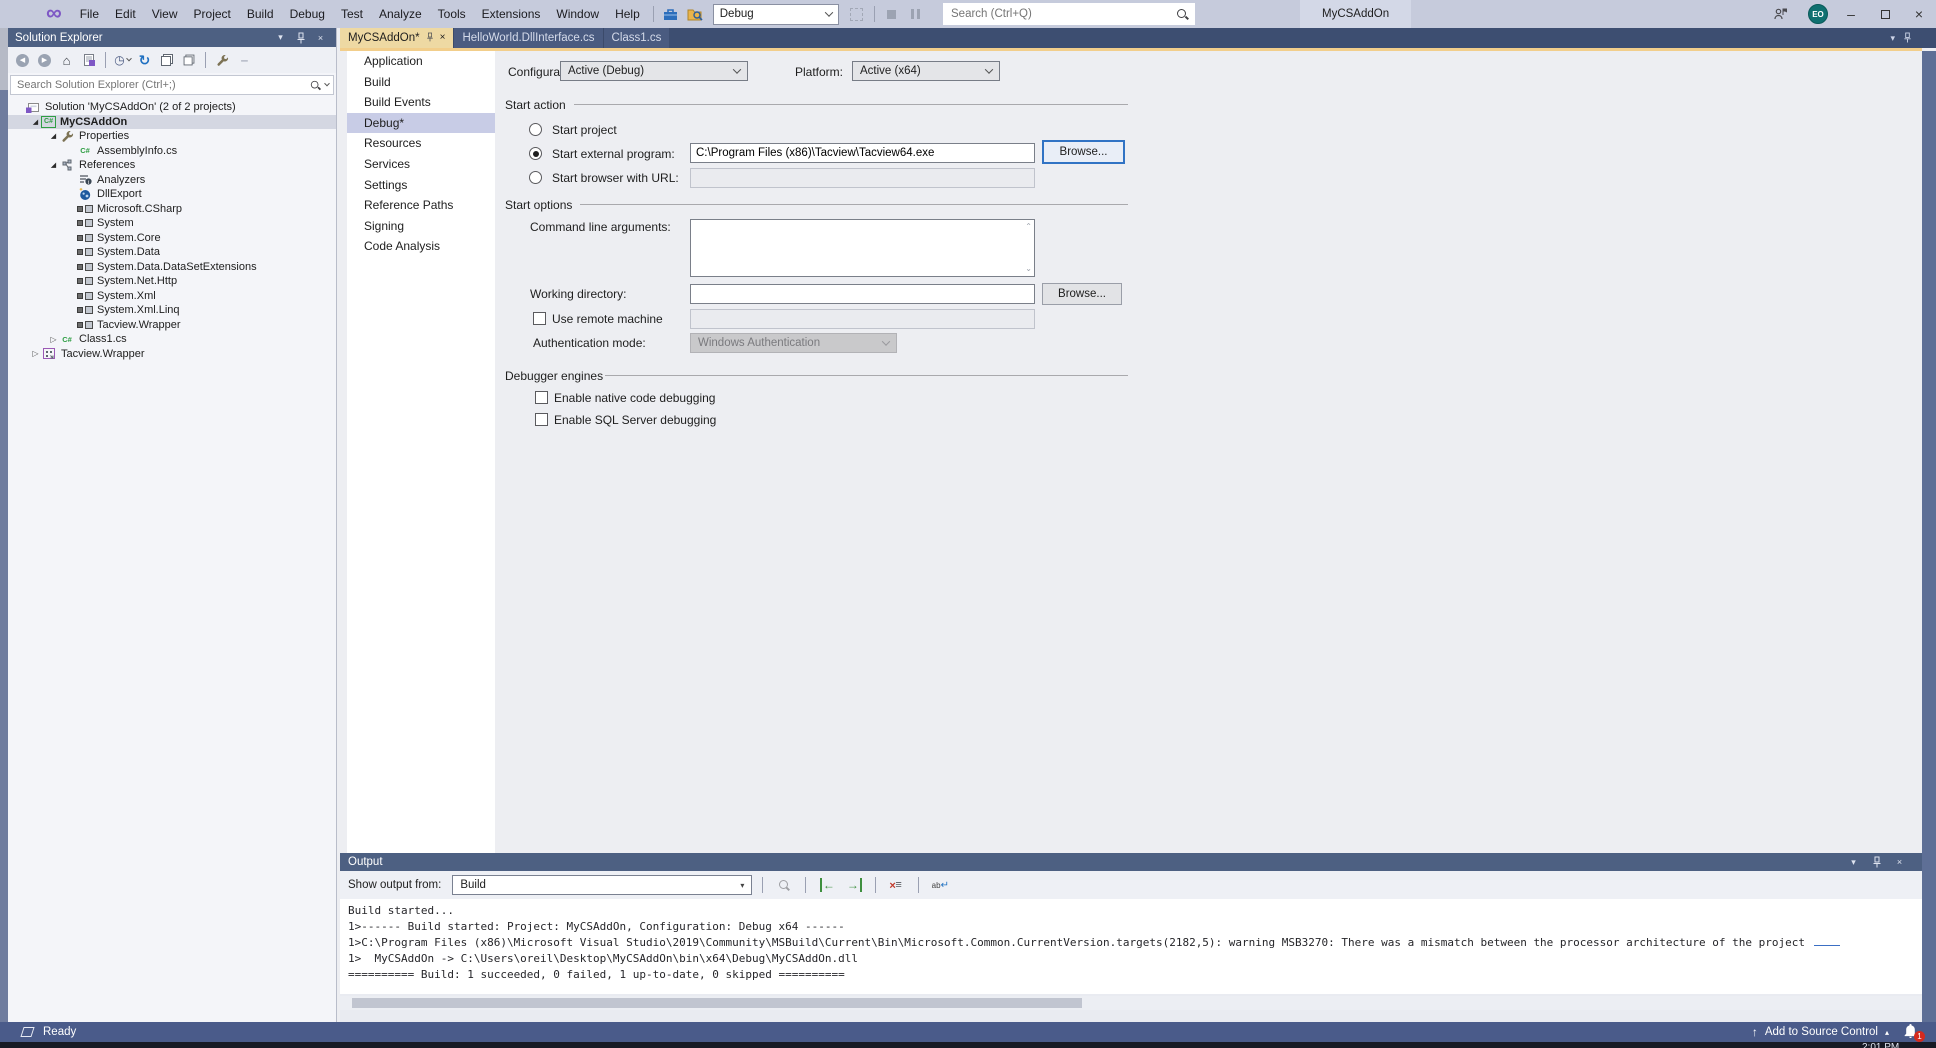 This screenshot has height=1048, width=1936. Describe the element at coordinates (172, 281) in the screenshot. I see `tree-item-assembly: System.Net.Http` at that location.